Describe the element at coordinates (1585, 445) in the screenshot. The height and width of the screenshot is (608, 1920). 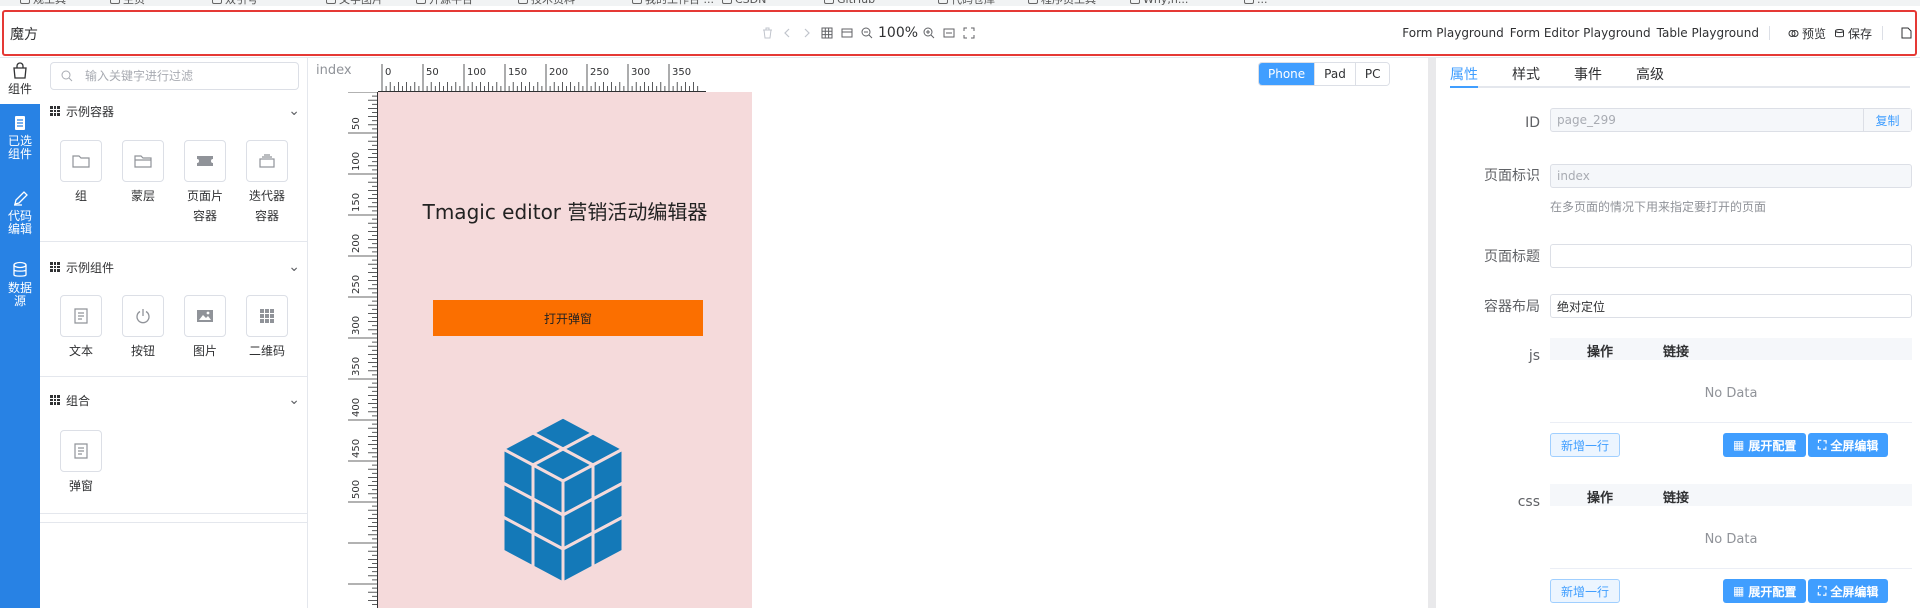
I see `js-add-row-button: 新增一行` at that location.